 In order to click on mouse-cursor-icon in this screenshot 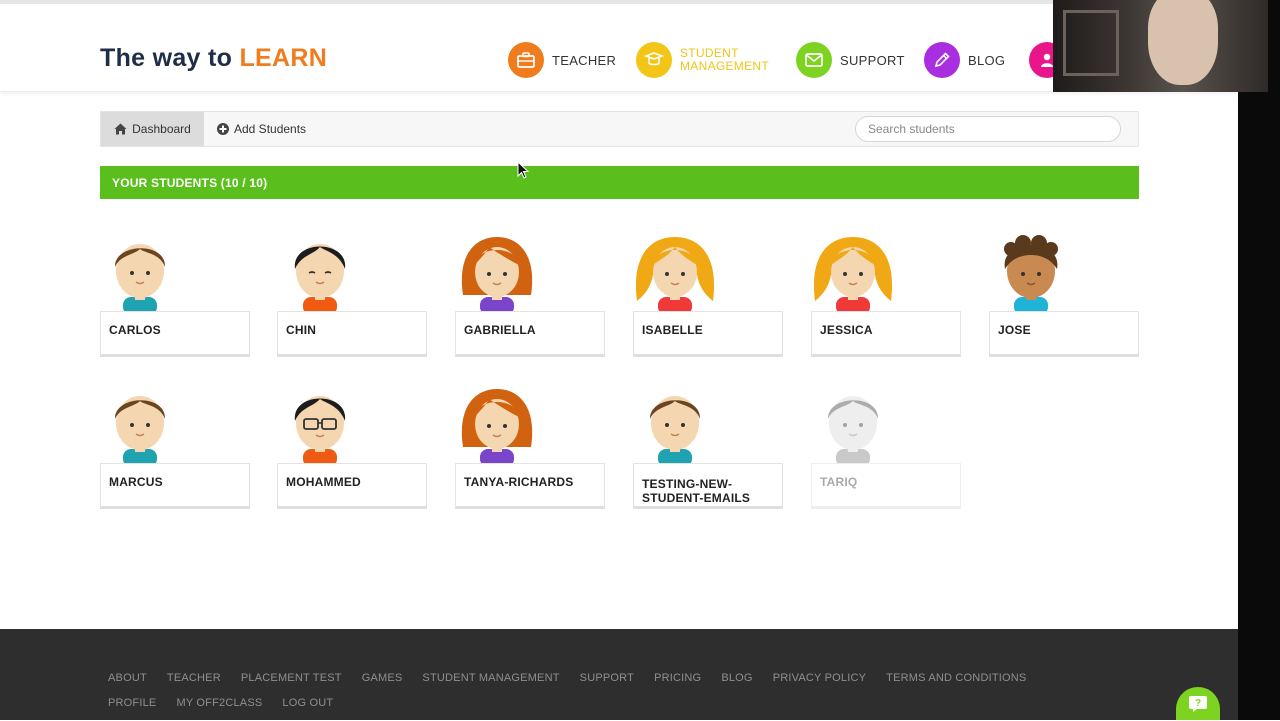, I will do `click(523, 170)`.